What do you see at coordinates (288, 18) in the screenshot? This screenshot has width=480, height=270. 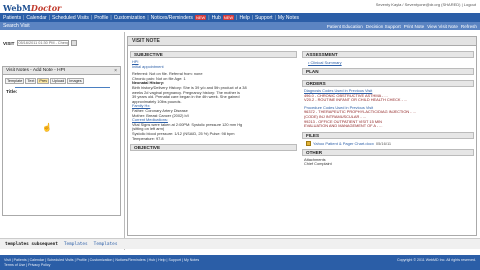 I see `nav-my-notes: My Notes` at bounding box center [288, 18].